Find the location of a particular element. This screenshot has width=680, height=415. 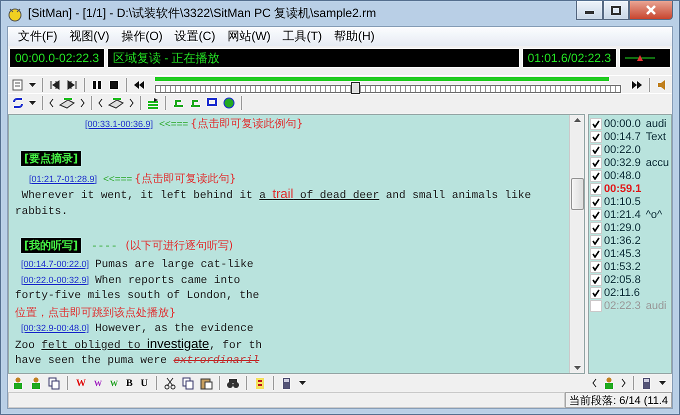

hint-note: {点击即可复读此句} is located at coordinates (185, 178).